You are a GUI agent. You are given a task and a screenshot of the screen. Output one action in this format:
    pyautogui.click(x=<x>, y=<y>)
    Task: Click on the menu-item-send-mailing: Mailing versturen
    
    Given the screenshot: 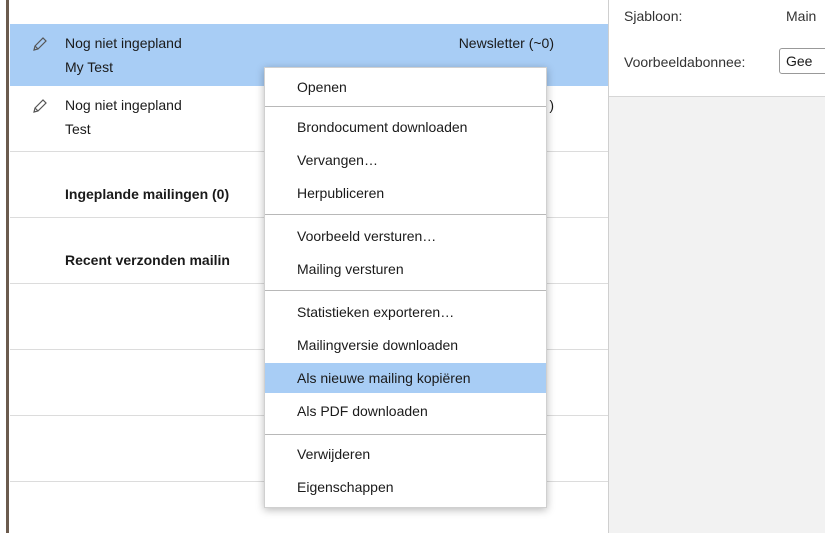 What is the action you would take?
    pyautogui.click(x=405, y=269)
    